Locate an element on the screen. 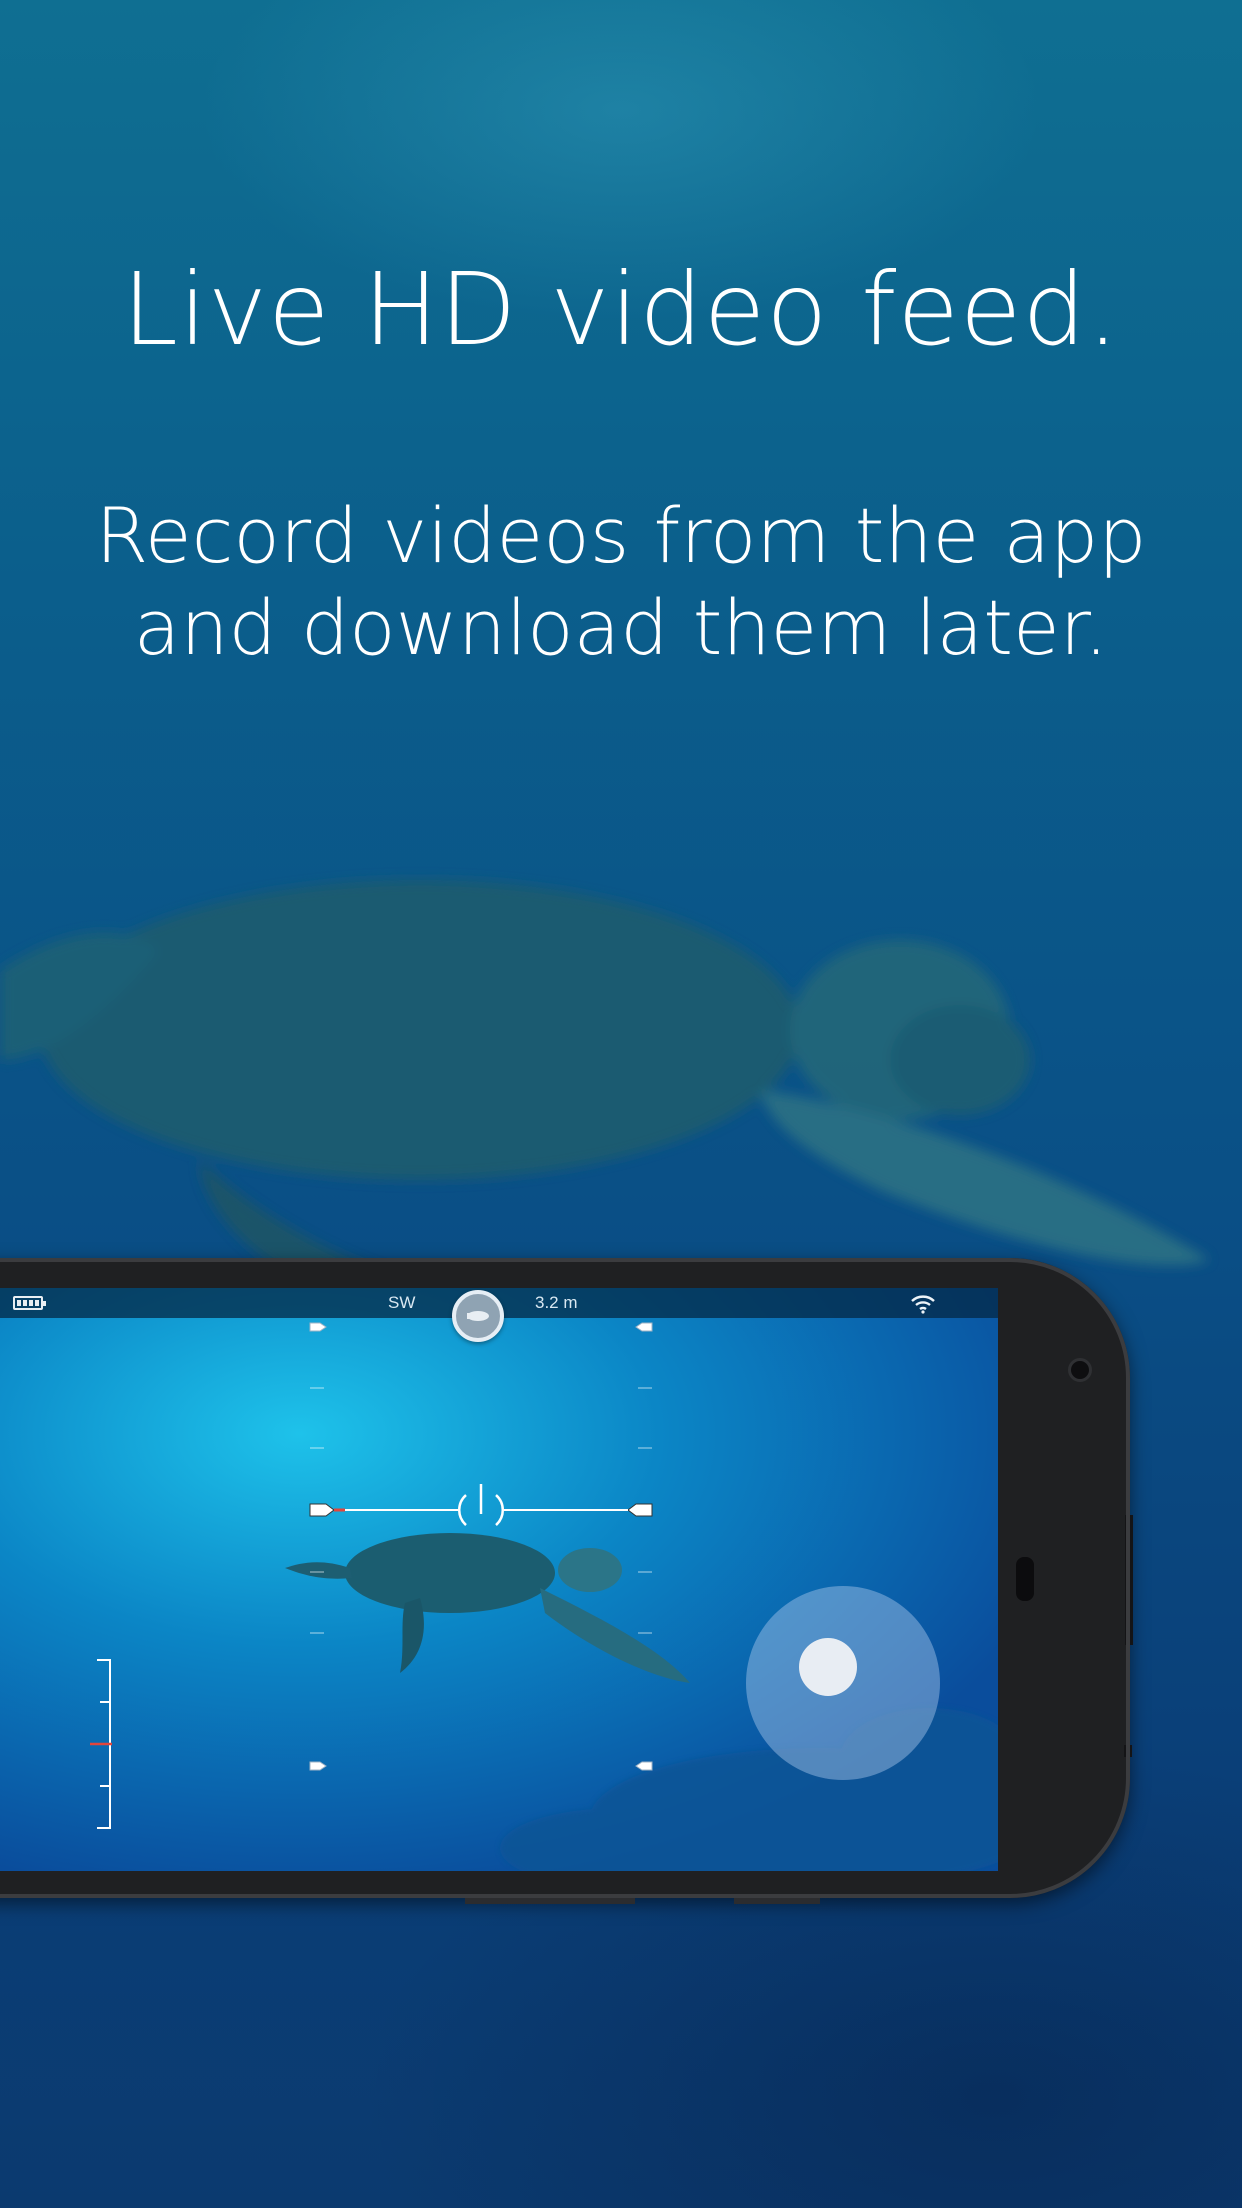 The width and height of the screenshot is (1242, 2208). phone-side-notch is located at coordinates (1128, 1751).